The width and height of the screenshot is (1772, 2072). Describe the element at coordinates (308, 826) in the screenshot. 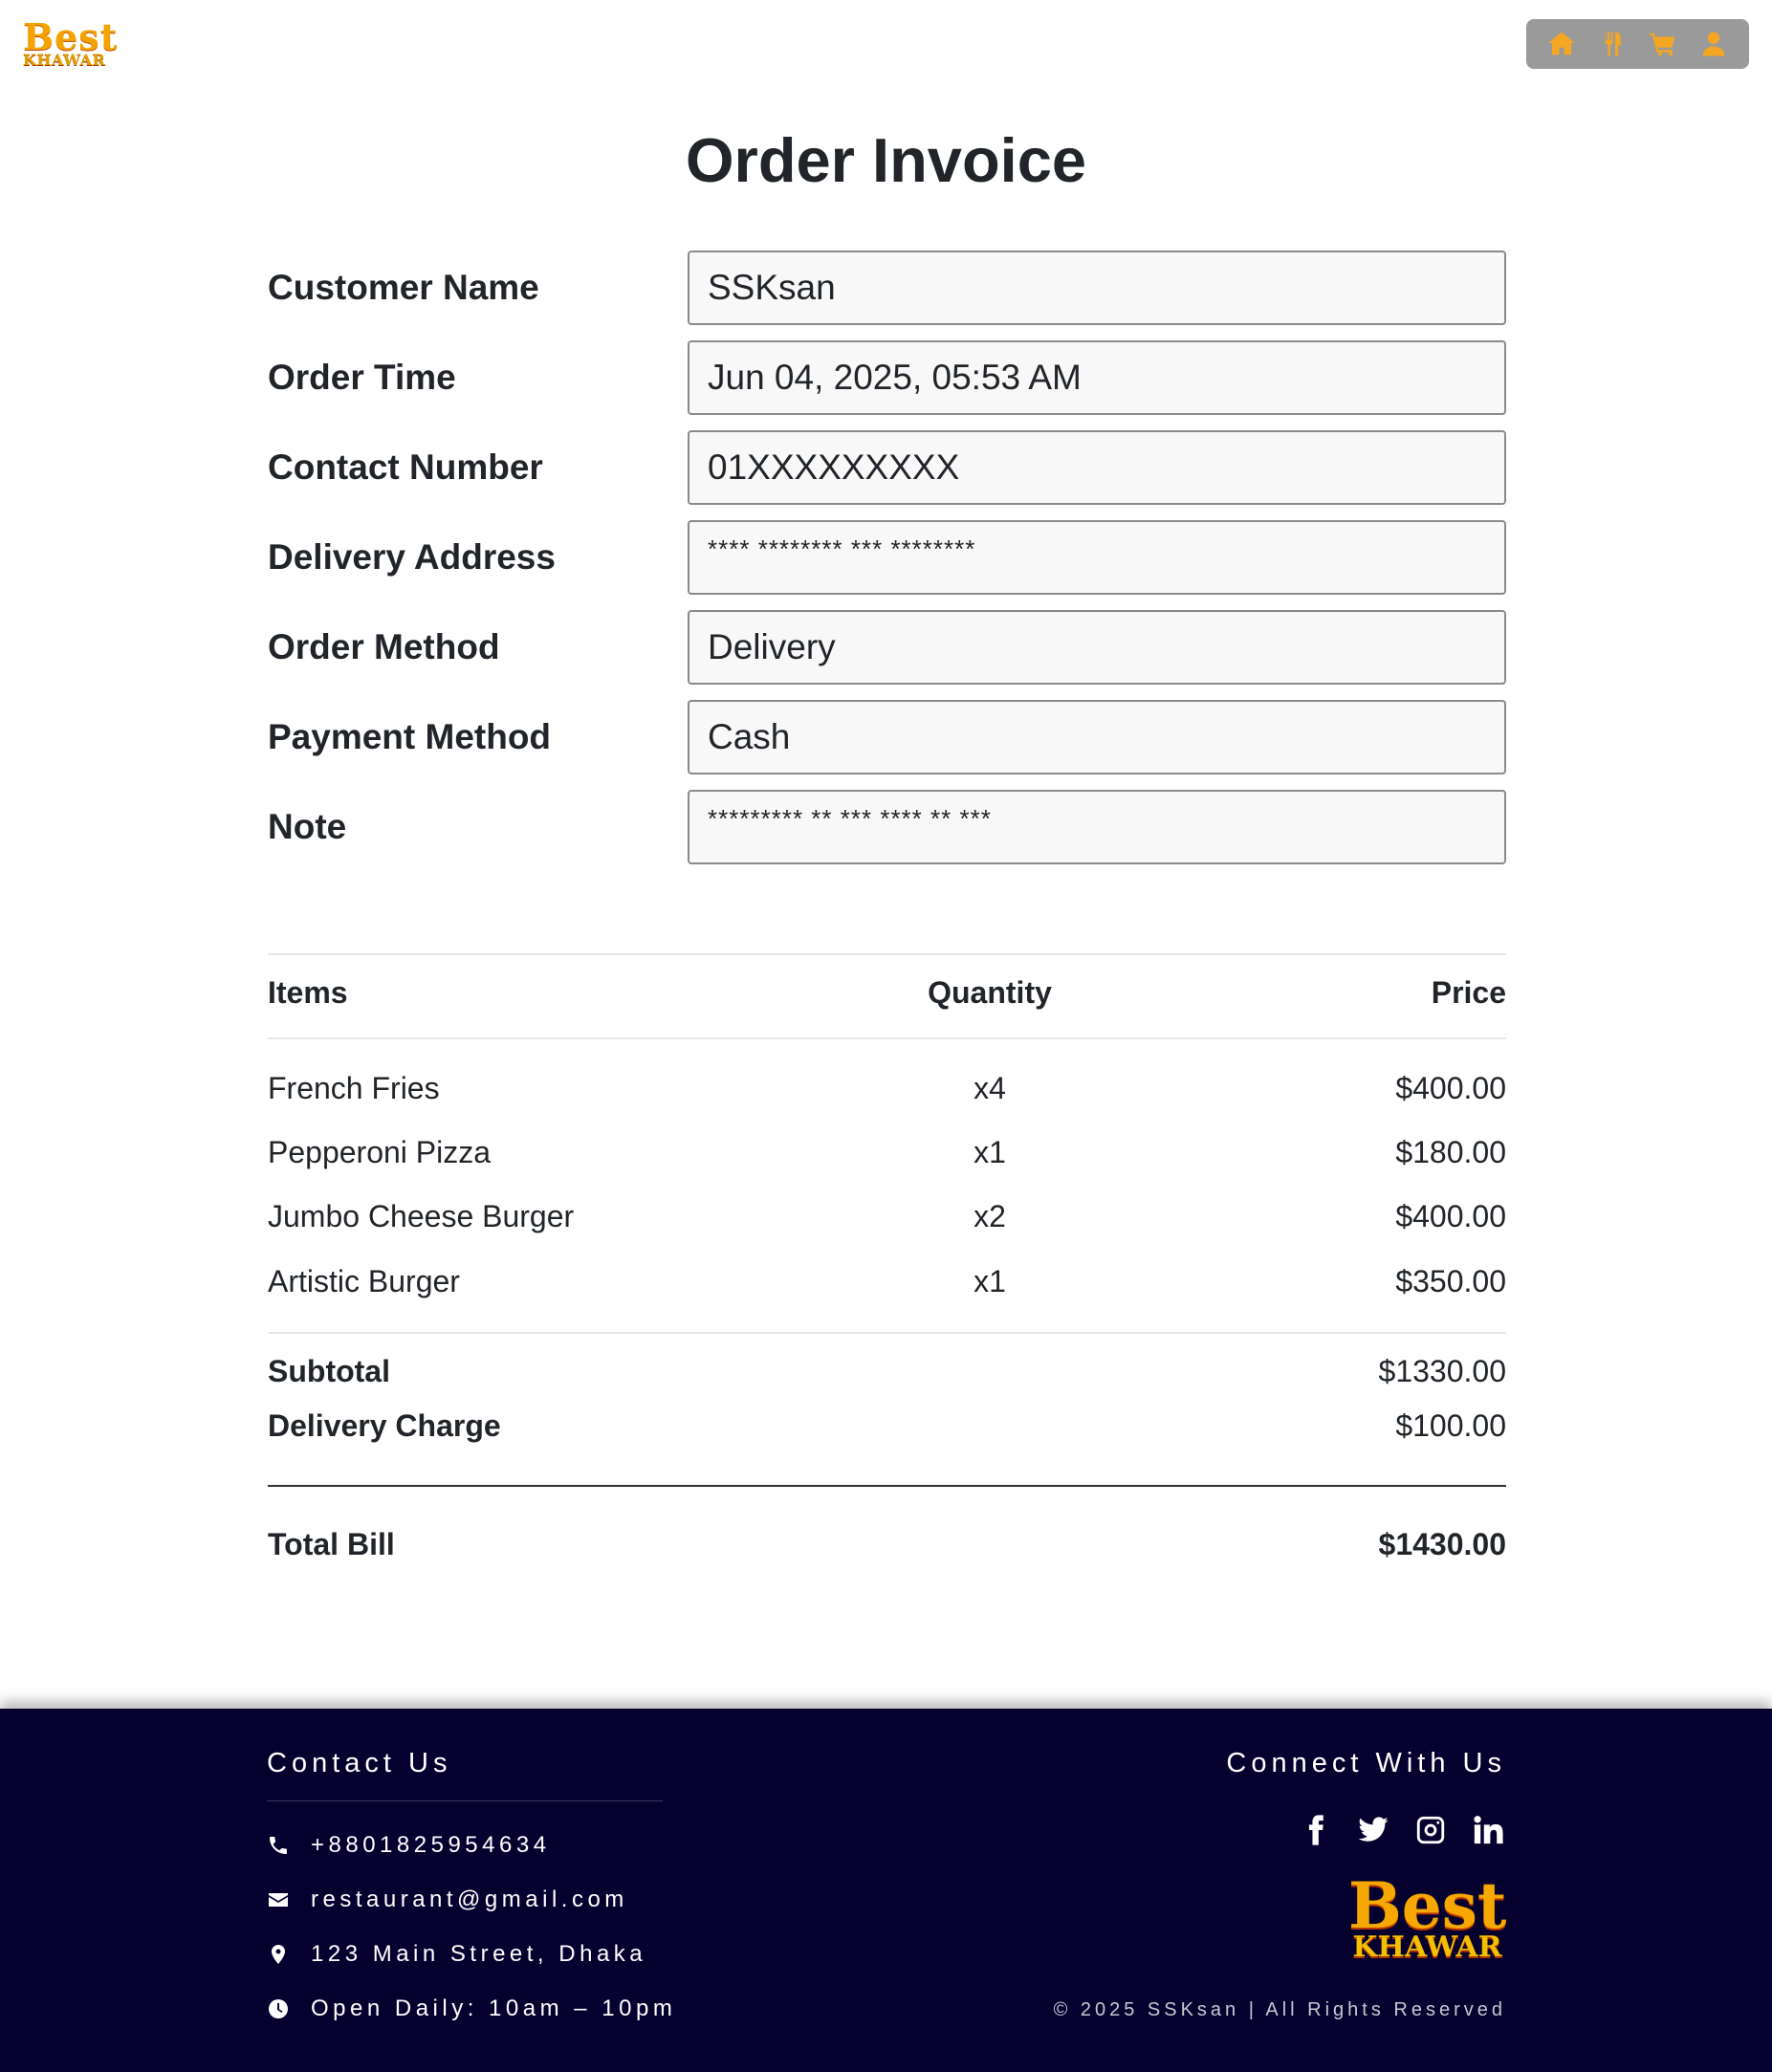

I see `note-label: Note` at that location.